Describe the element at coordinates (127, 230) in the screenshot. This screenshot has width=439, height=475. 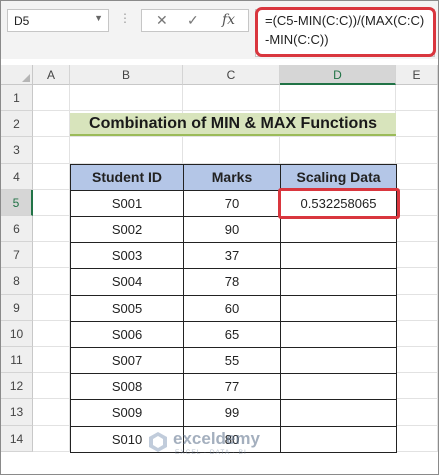
I see `cell-student-id: S002` at that location.